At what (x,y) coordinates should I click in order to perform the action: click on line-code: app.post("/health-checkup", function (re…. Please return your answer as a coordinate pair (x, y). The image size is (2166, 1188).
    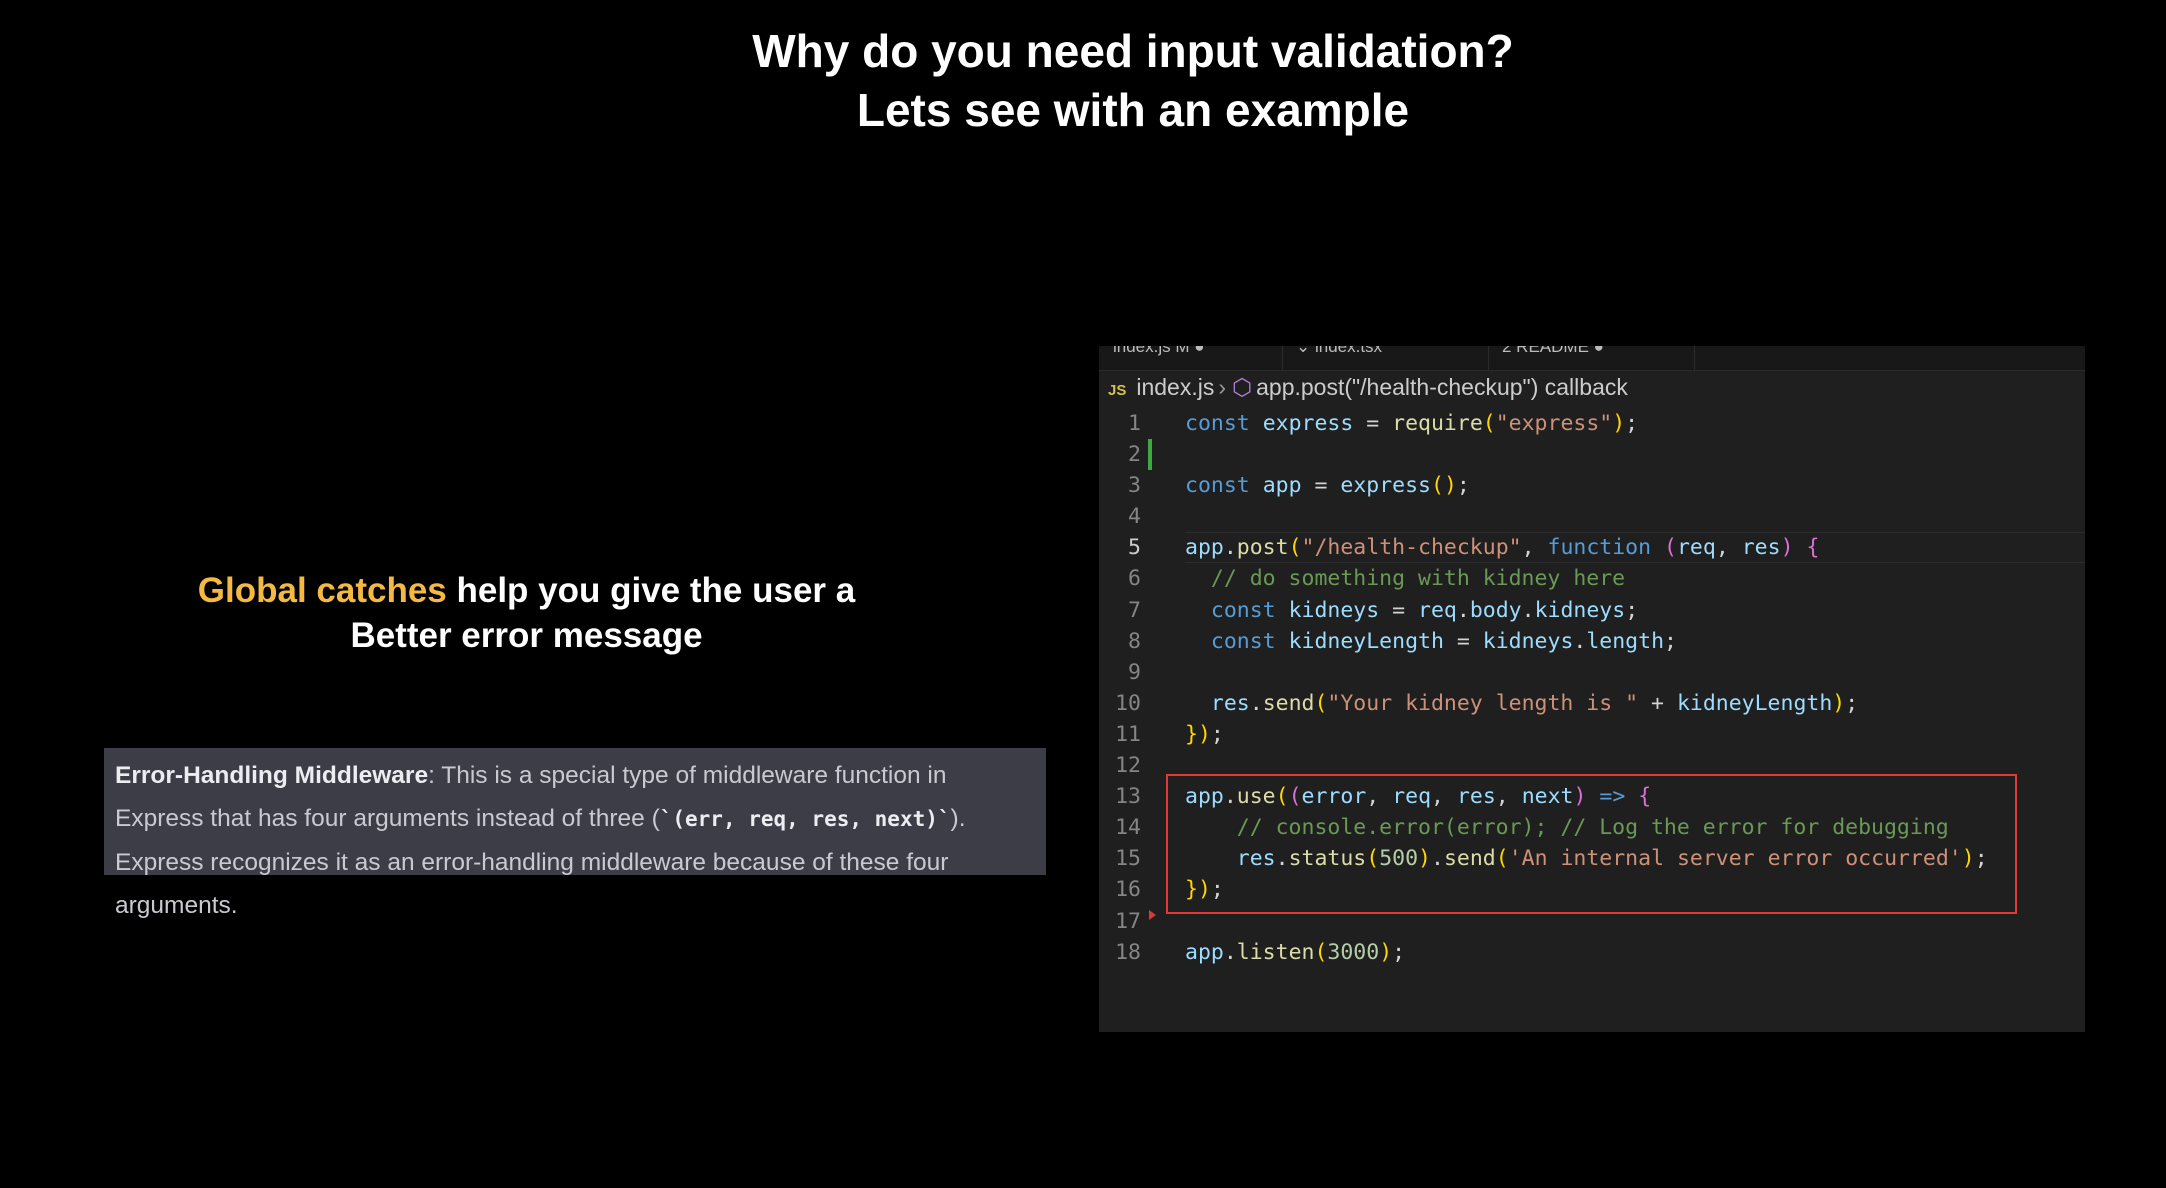
    Looking at the image, I should click on (1502, 548).